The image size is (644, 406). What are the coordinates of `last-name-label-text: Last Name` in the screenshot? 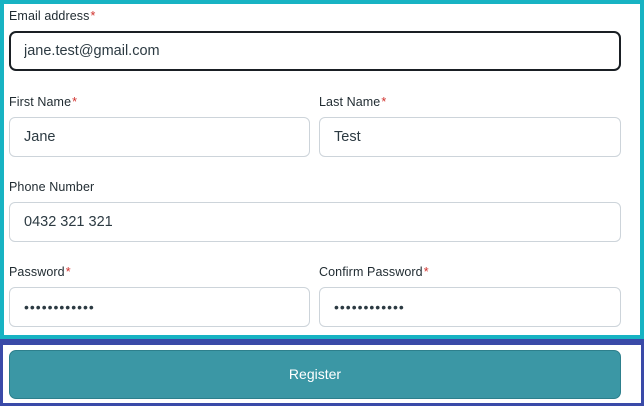 It's located at (350, 102).